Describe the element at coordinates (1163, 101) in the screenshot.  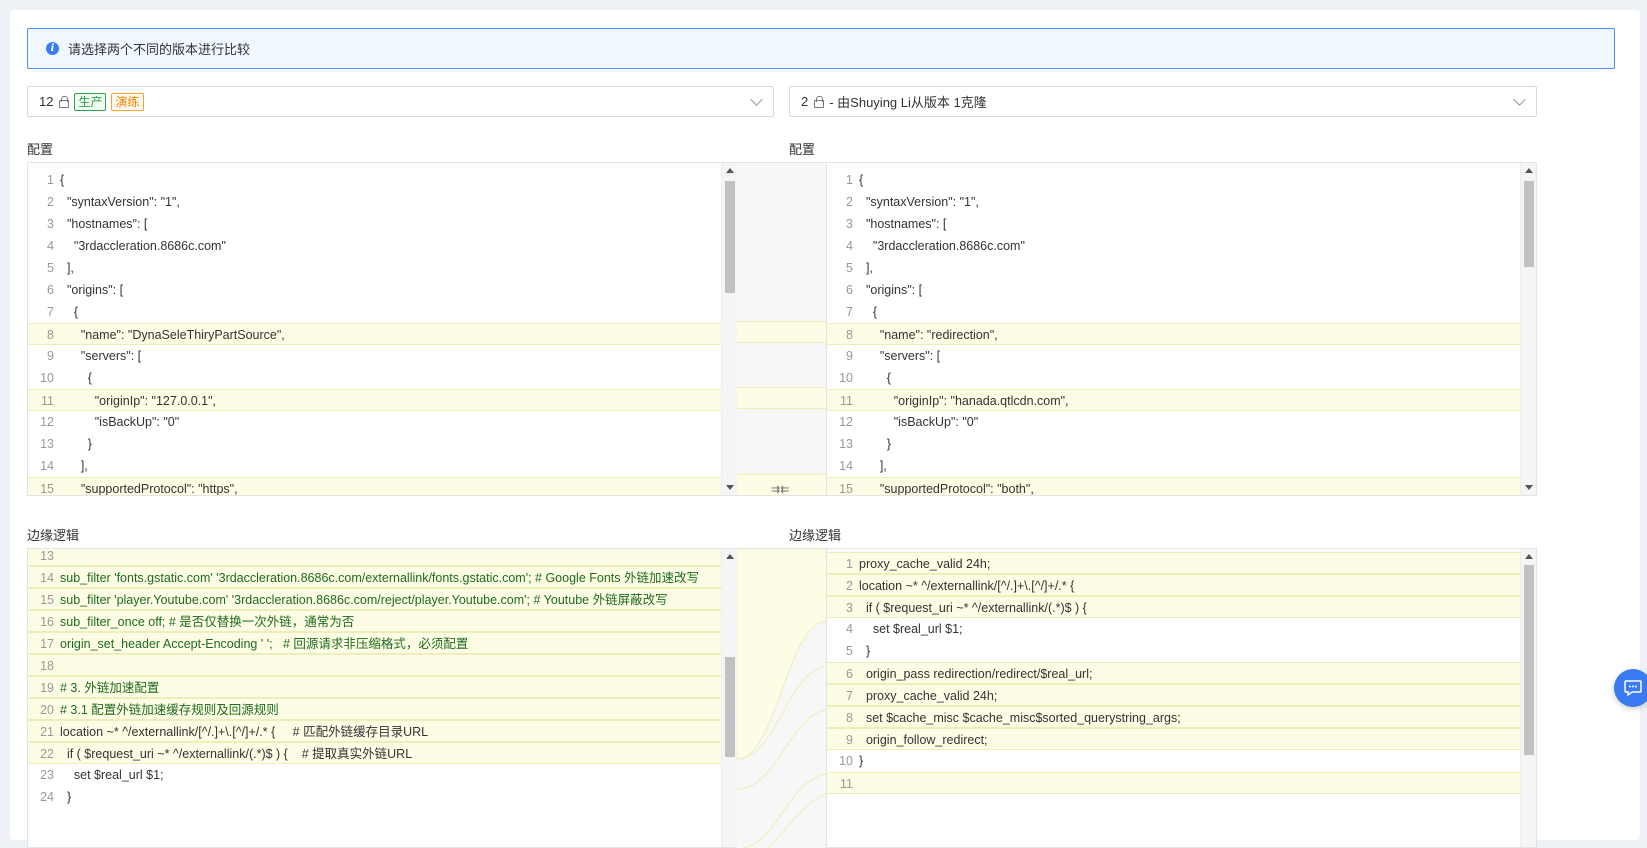
I see `right-version-select: 2 - 由Shuying Li从版本 1克隆` at that location.